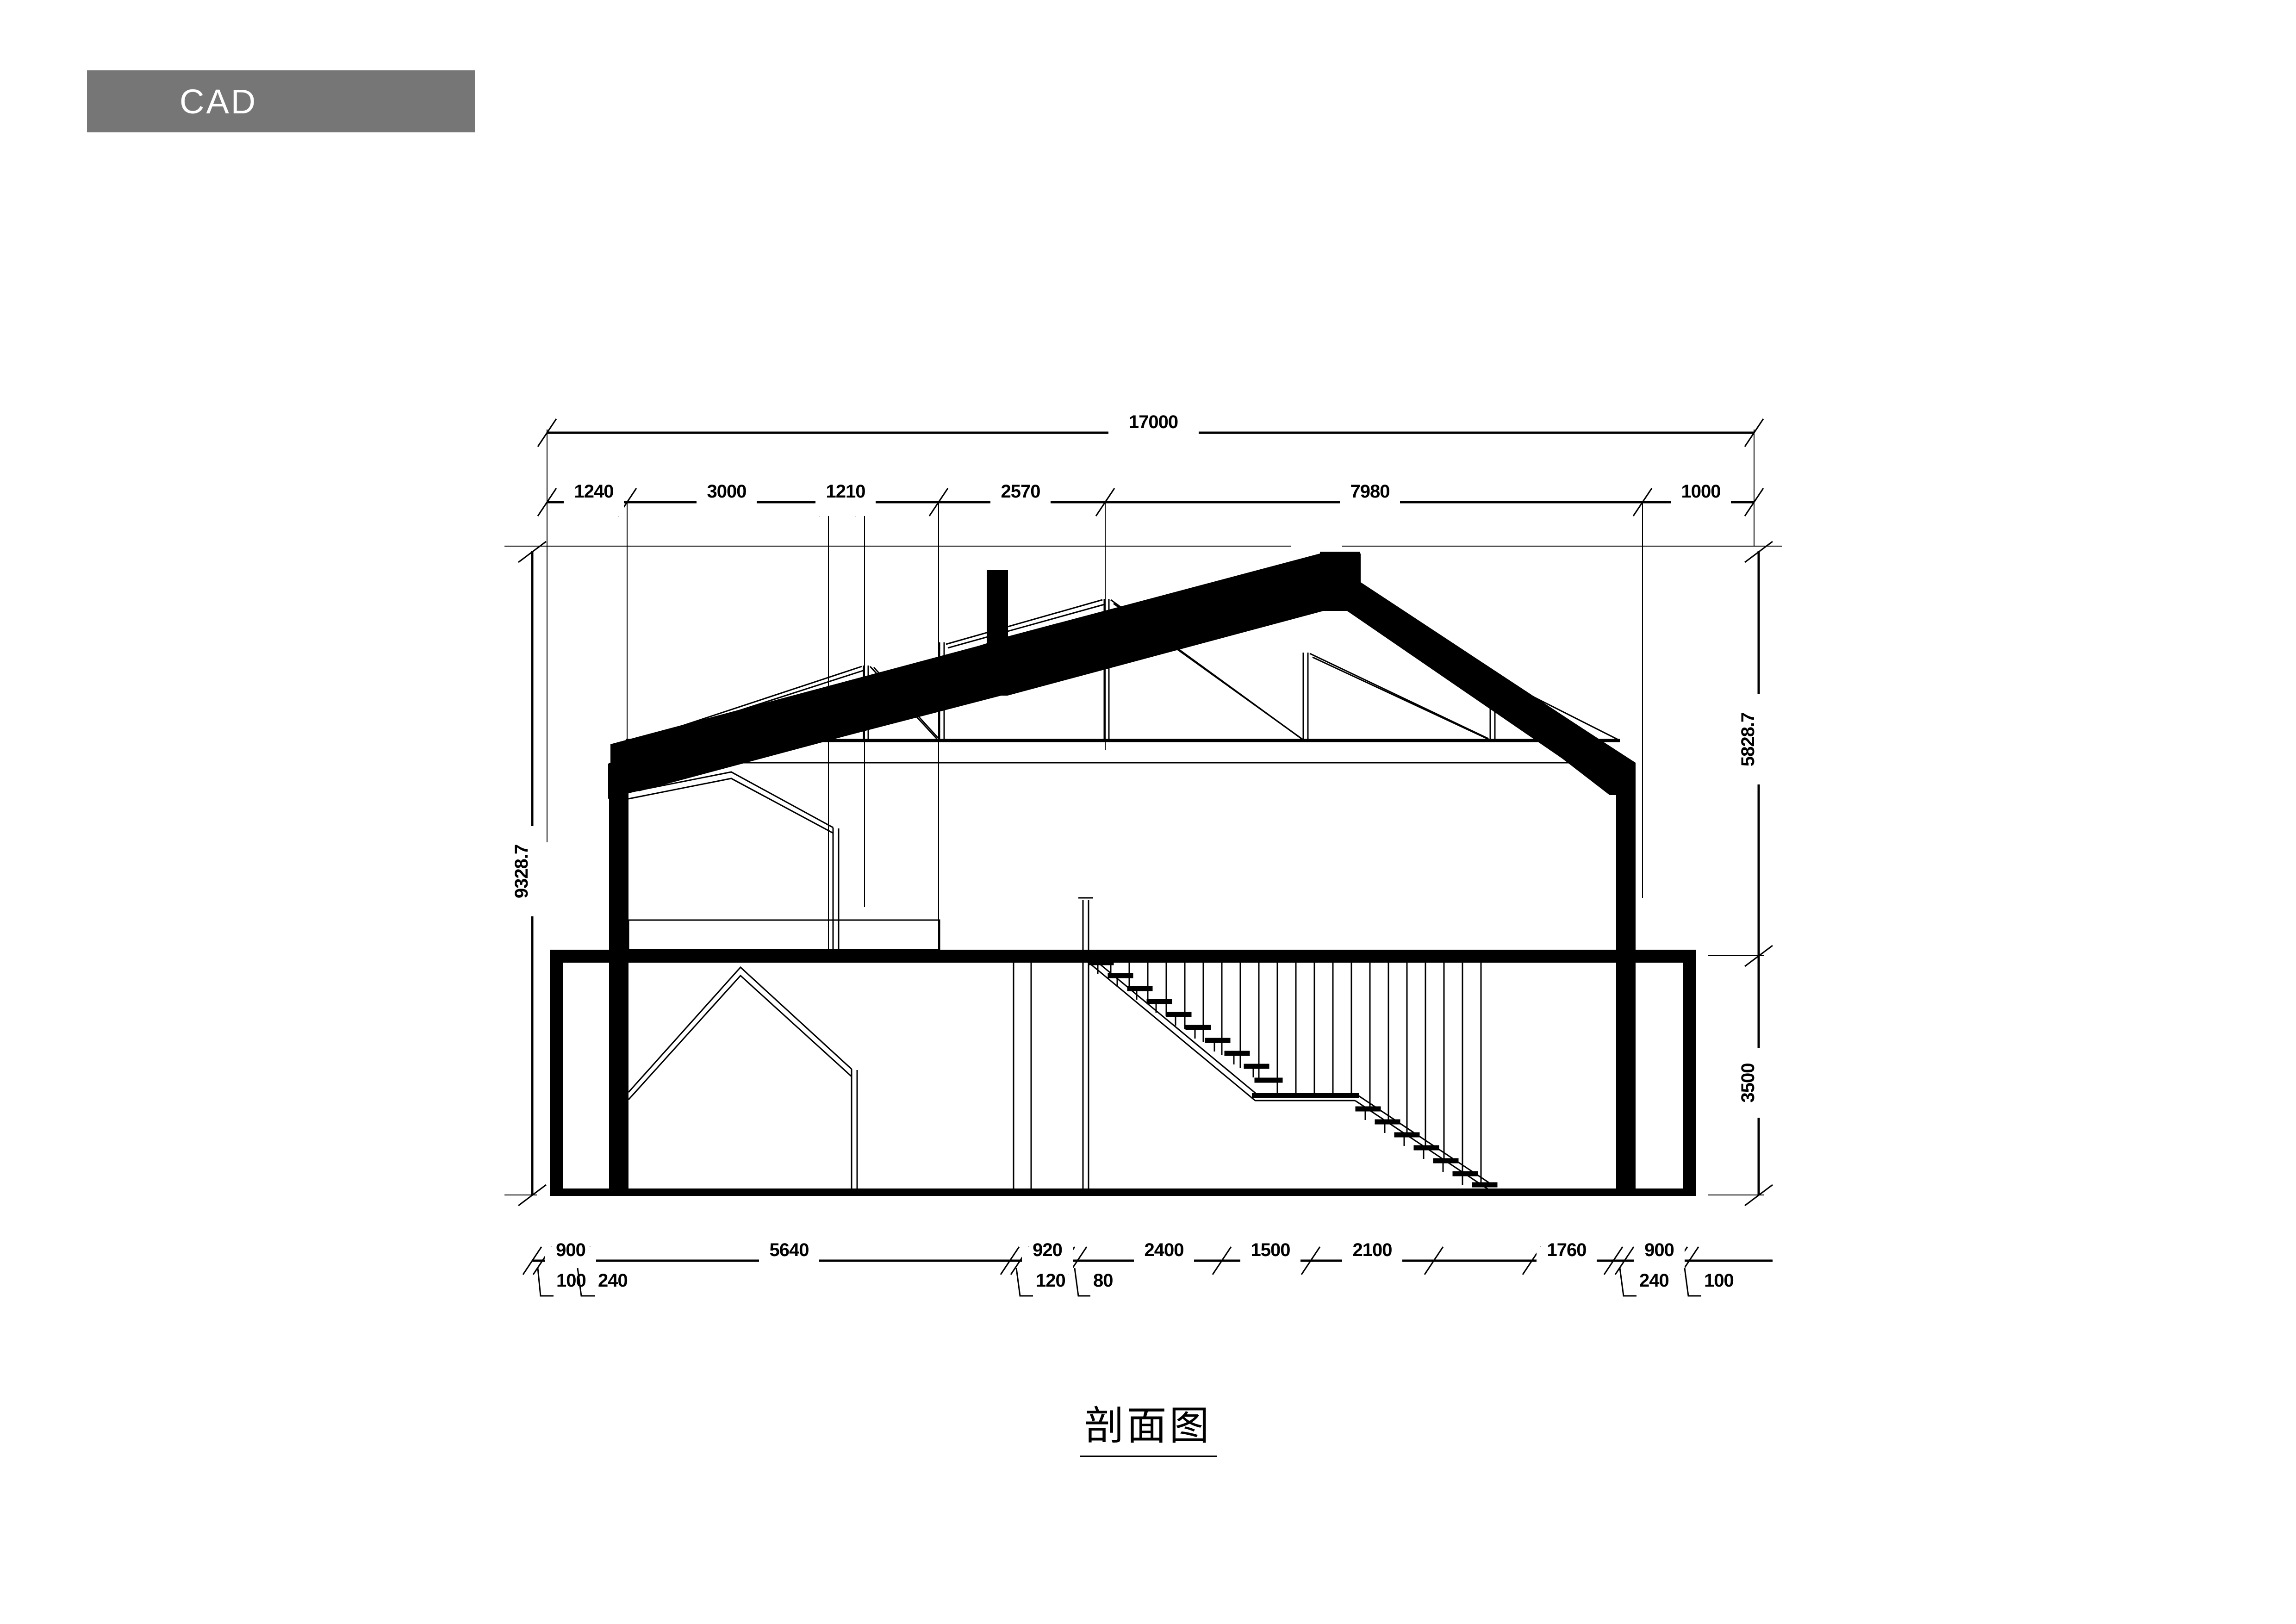  What do you see at coordinates (743, 1080) in the screenshot?
I see `partition-lower-gable` at bounding box center [743, 1080].